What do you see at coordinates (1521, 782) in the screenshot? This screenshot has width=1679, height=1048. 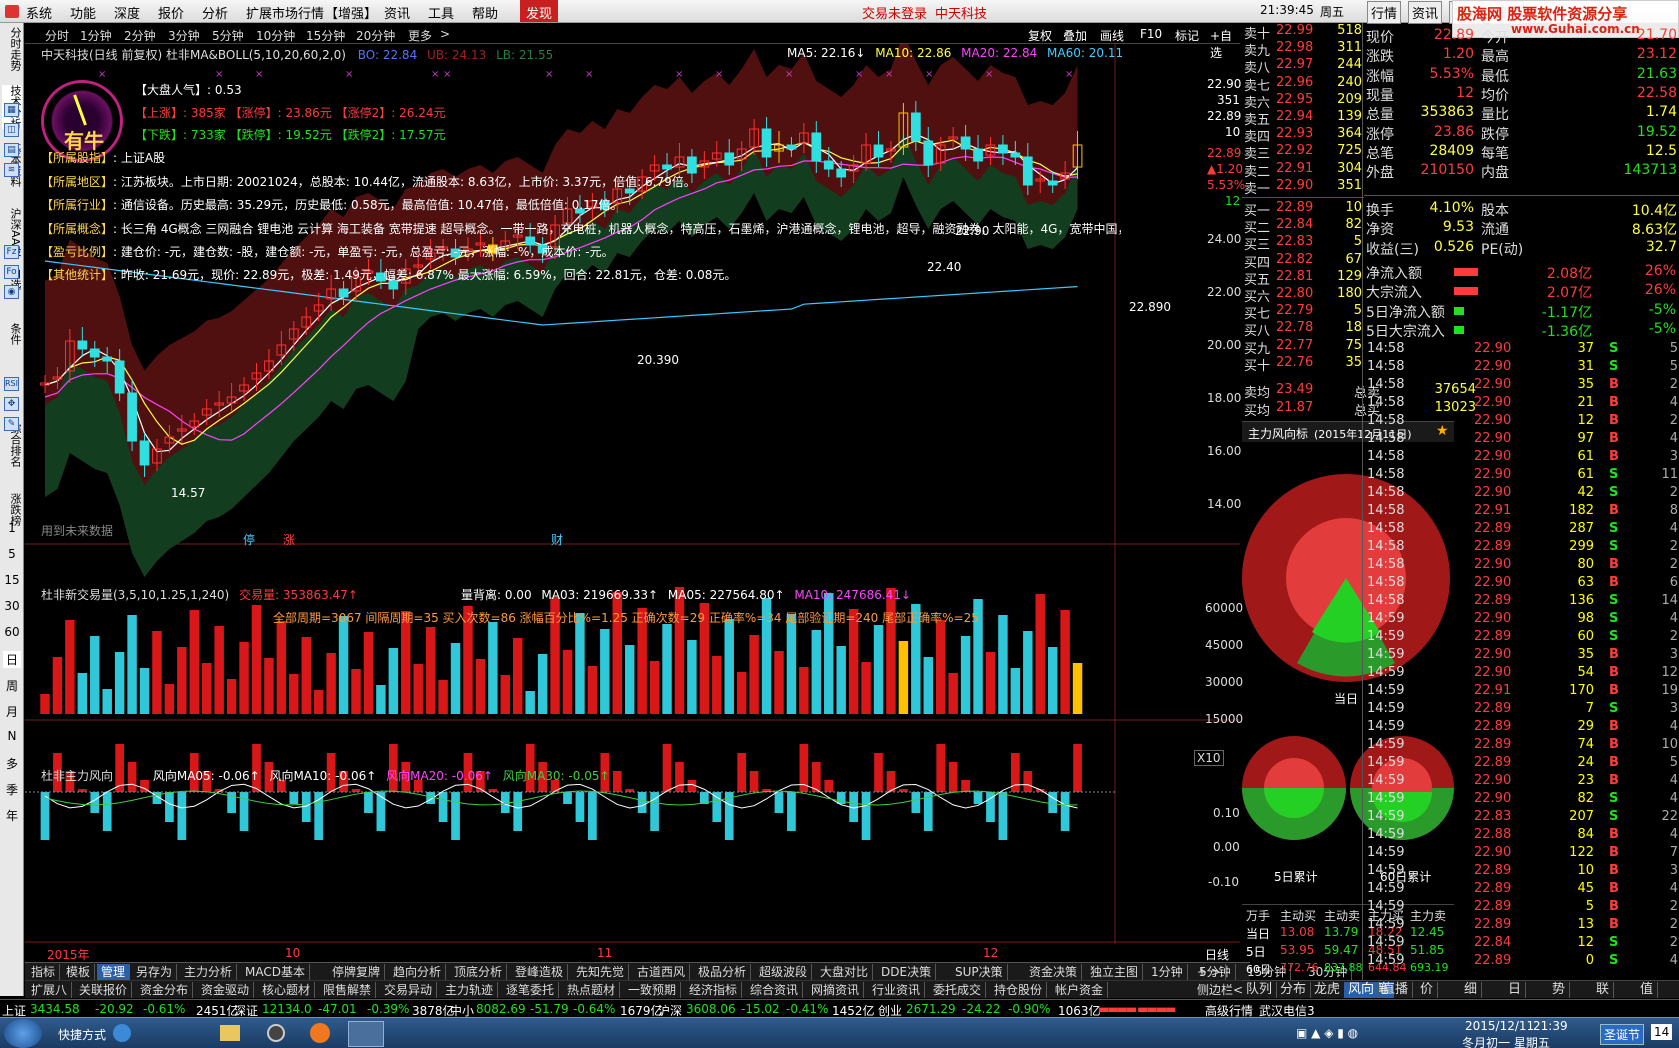 I see `tick-row: 14:59 22.90 23 B 4` at bounding box center [1521, 782].